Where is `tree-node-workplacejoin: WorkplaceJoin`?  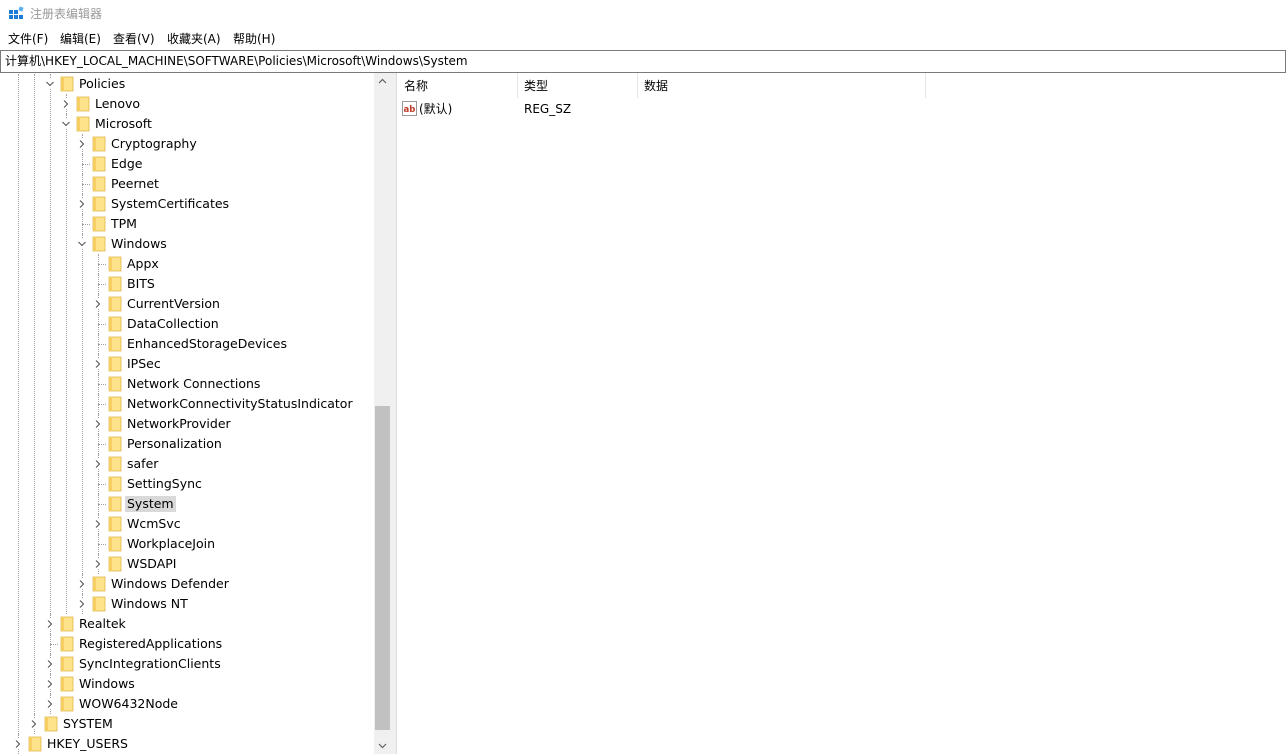
tree-node-workplacejoin: WorkplaceJoin is located at coordinates (187, 544).